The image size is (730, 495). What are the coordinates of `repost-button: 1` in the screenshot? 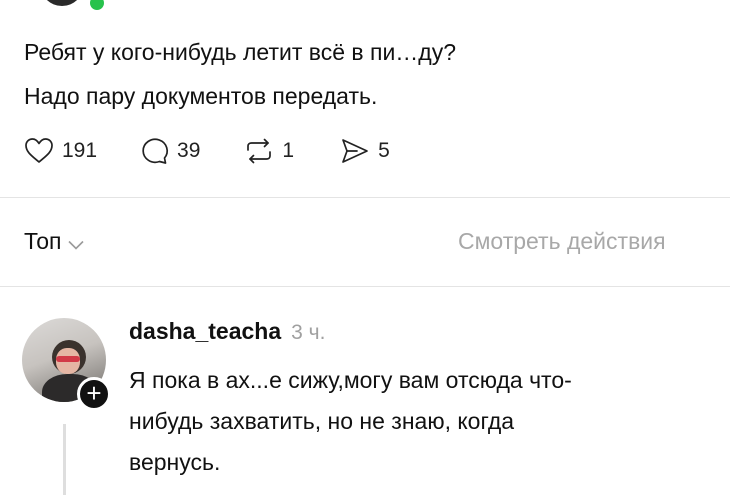 It's located at (268, 151).